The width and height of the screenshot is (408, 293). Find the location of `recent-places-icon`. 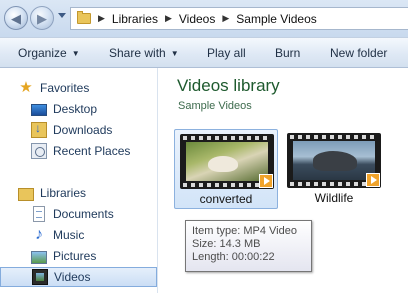

recent-places-icon is located at coordinates (39, 151).